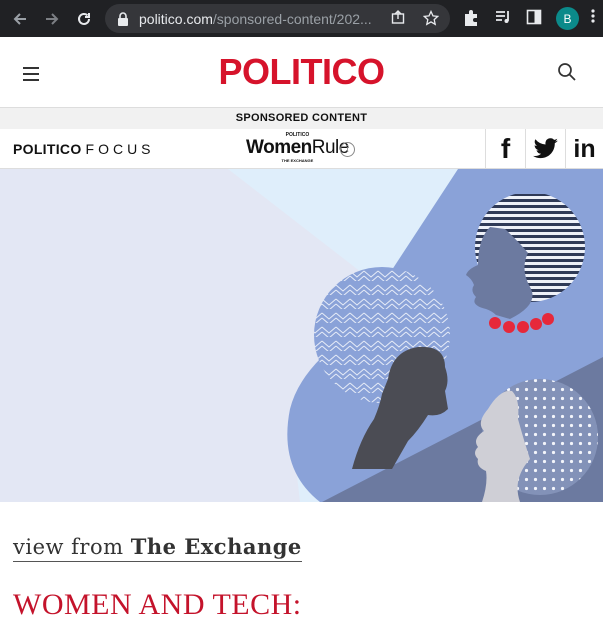 This screenshot has height=623, width=603. I want to click on womenrule-logo: POLITICO WomenRule THE EXCHANGE, so click(297, 147).